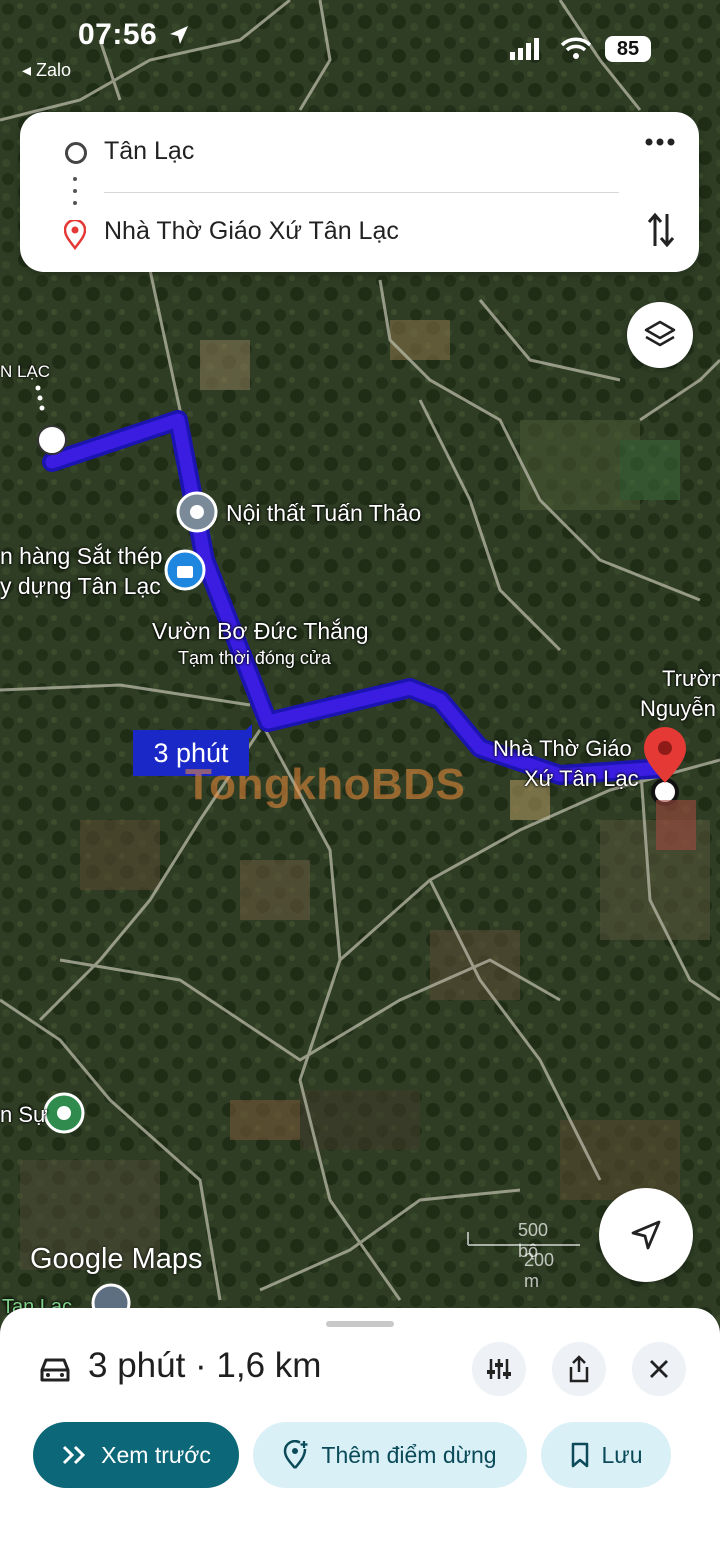 This screenshot has height=1560, width=720. I want to click on save-button: Lưu, so click(606, 1455).